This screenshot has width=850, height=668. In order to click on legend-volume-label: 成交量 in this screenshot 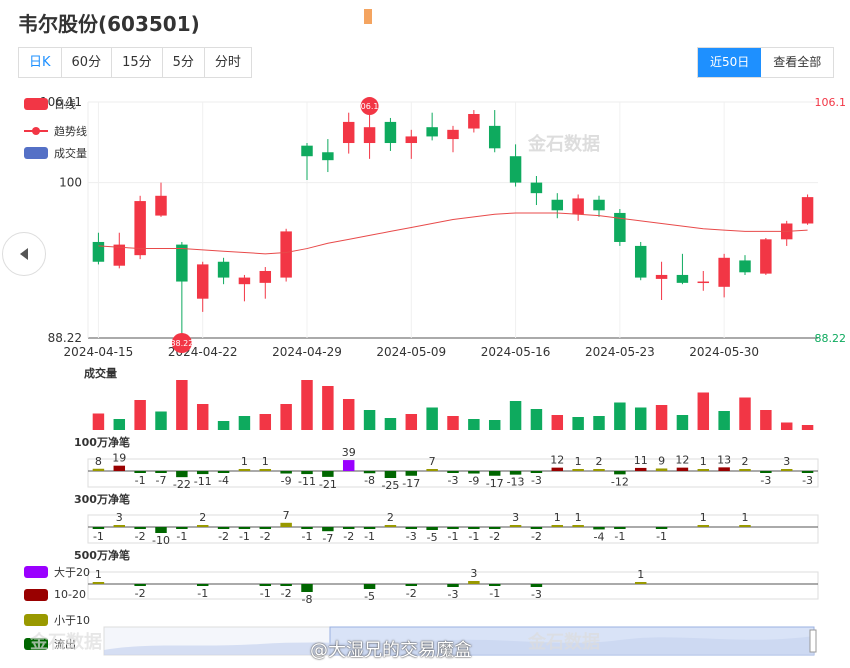, I will do `click(70, 153)`.